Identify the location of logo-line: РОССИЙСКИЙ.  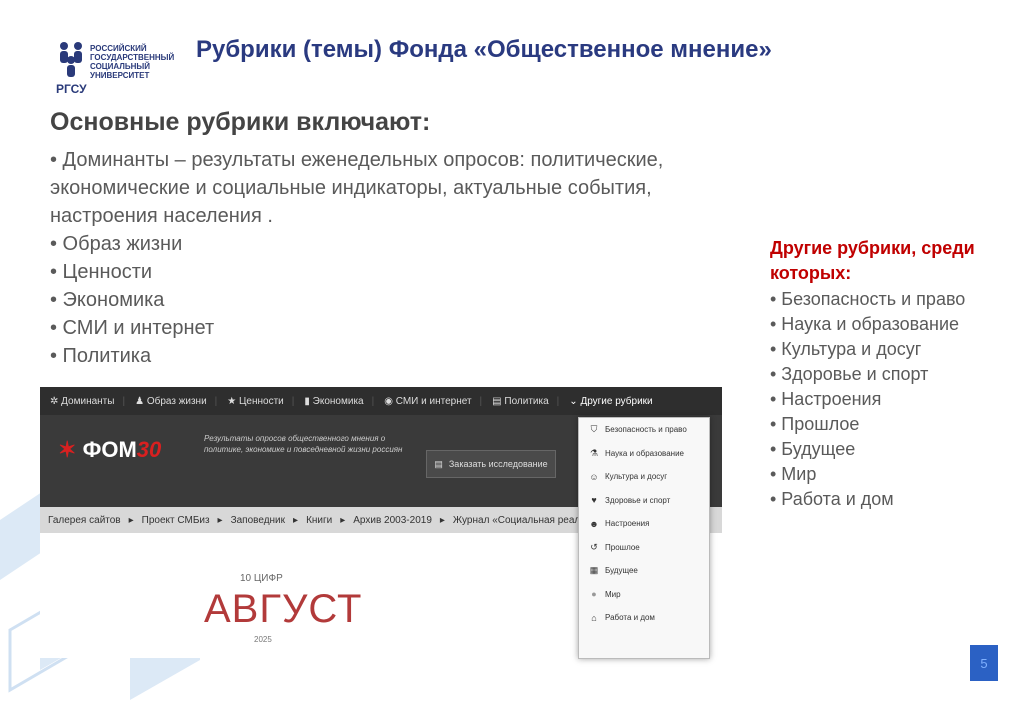
(118, 48).